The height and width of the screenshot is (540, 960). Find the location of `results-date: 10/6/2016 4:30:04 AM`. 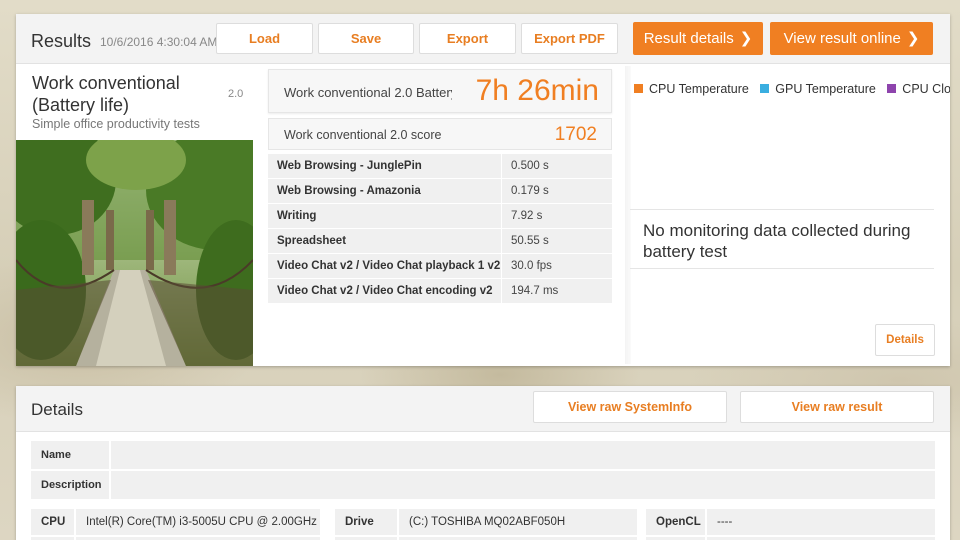

results-date: 10/6/2016 4:30:04 AM is located at coordinates (159, 42).